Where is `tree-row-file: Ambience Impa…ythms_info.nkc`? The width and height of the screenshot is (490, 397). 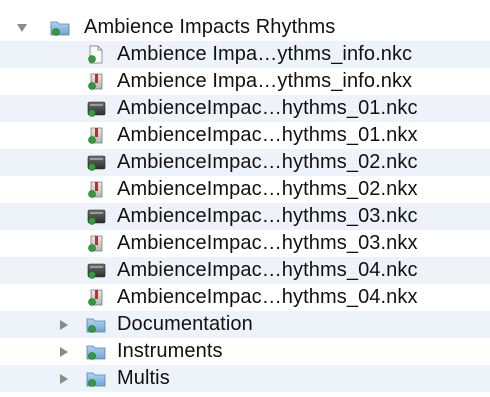
tree-row-file: Ambience Impa…ythms_info.nkc is located at coordinates (245, 54).